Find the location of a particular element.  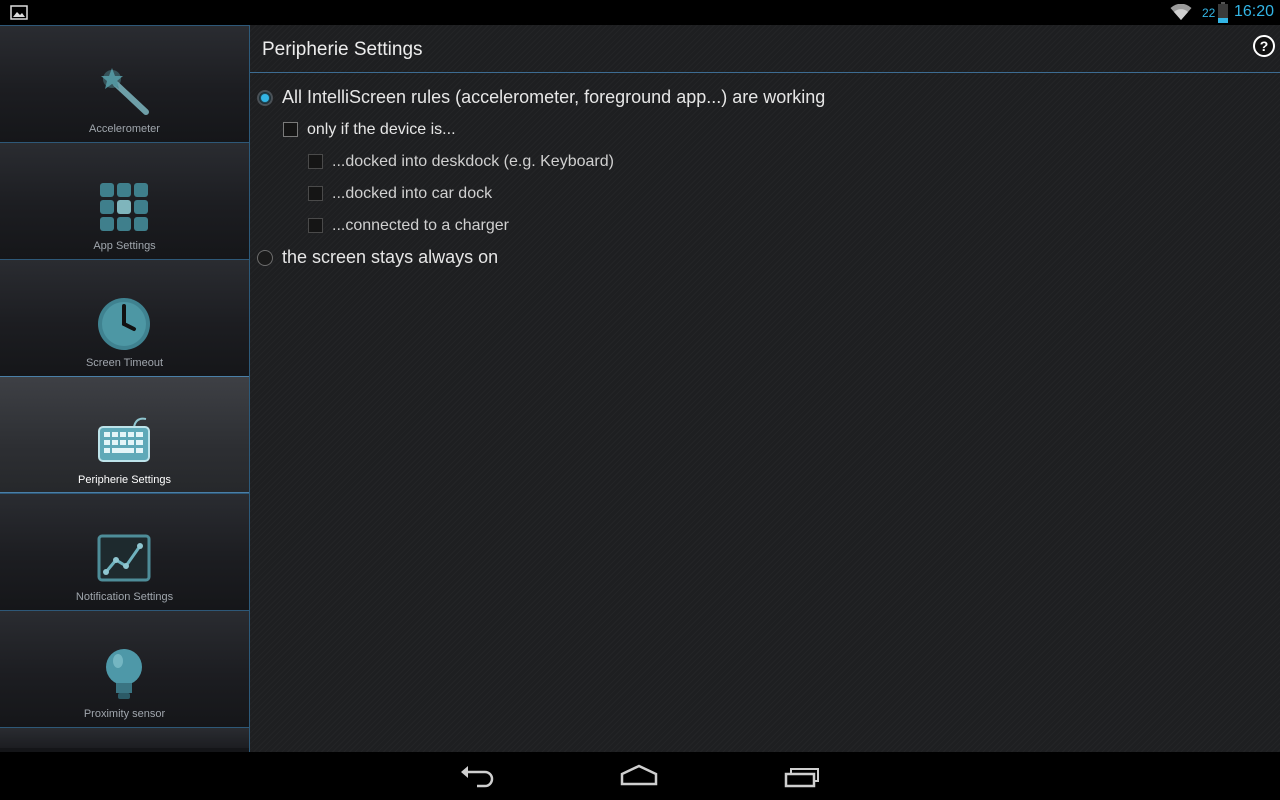

page-title: Peripherie Settings is located at coordinates (342, 49).